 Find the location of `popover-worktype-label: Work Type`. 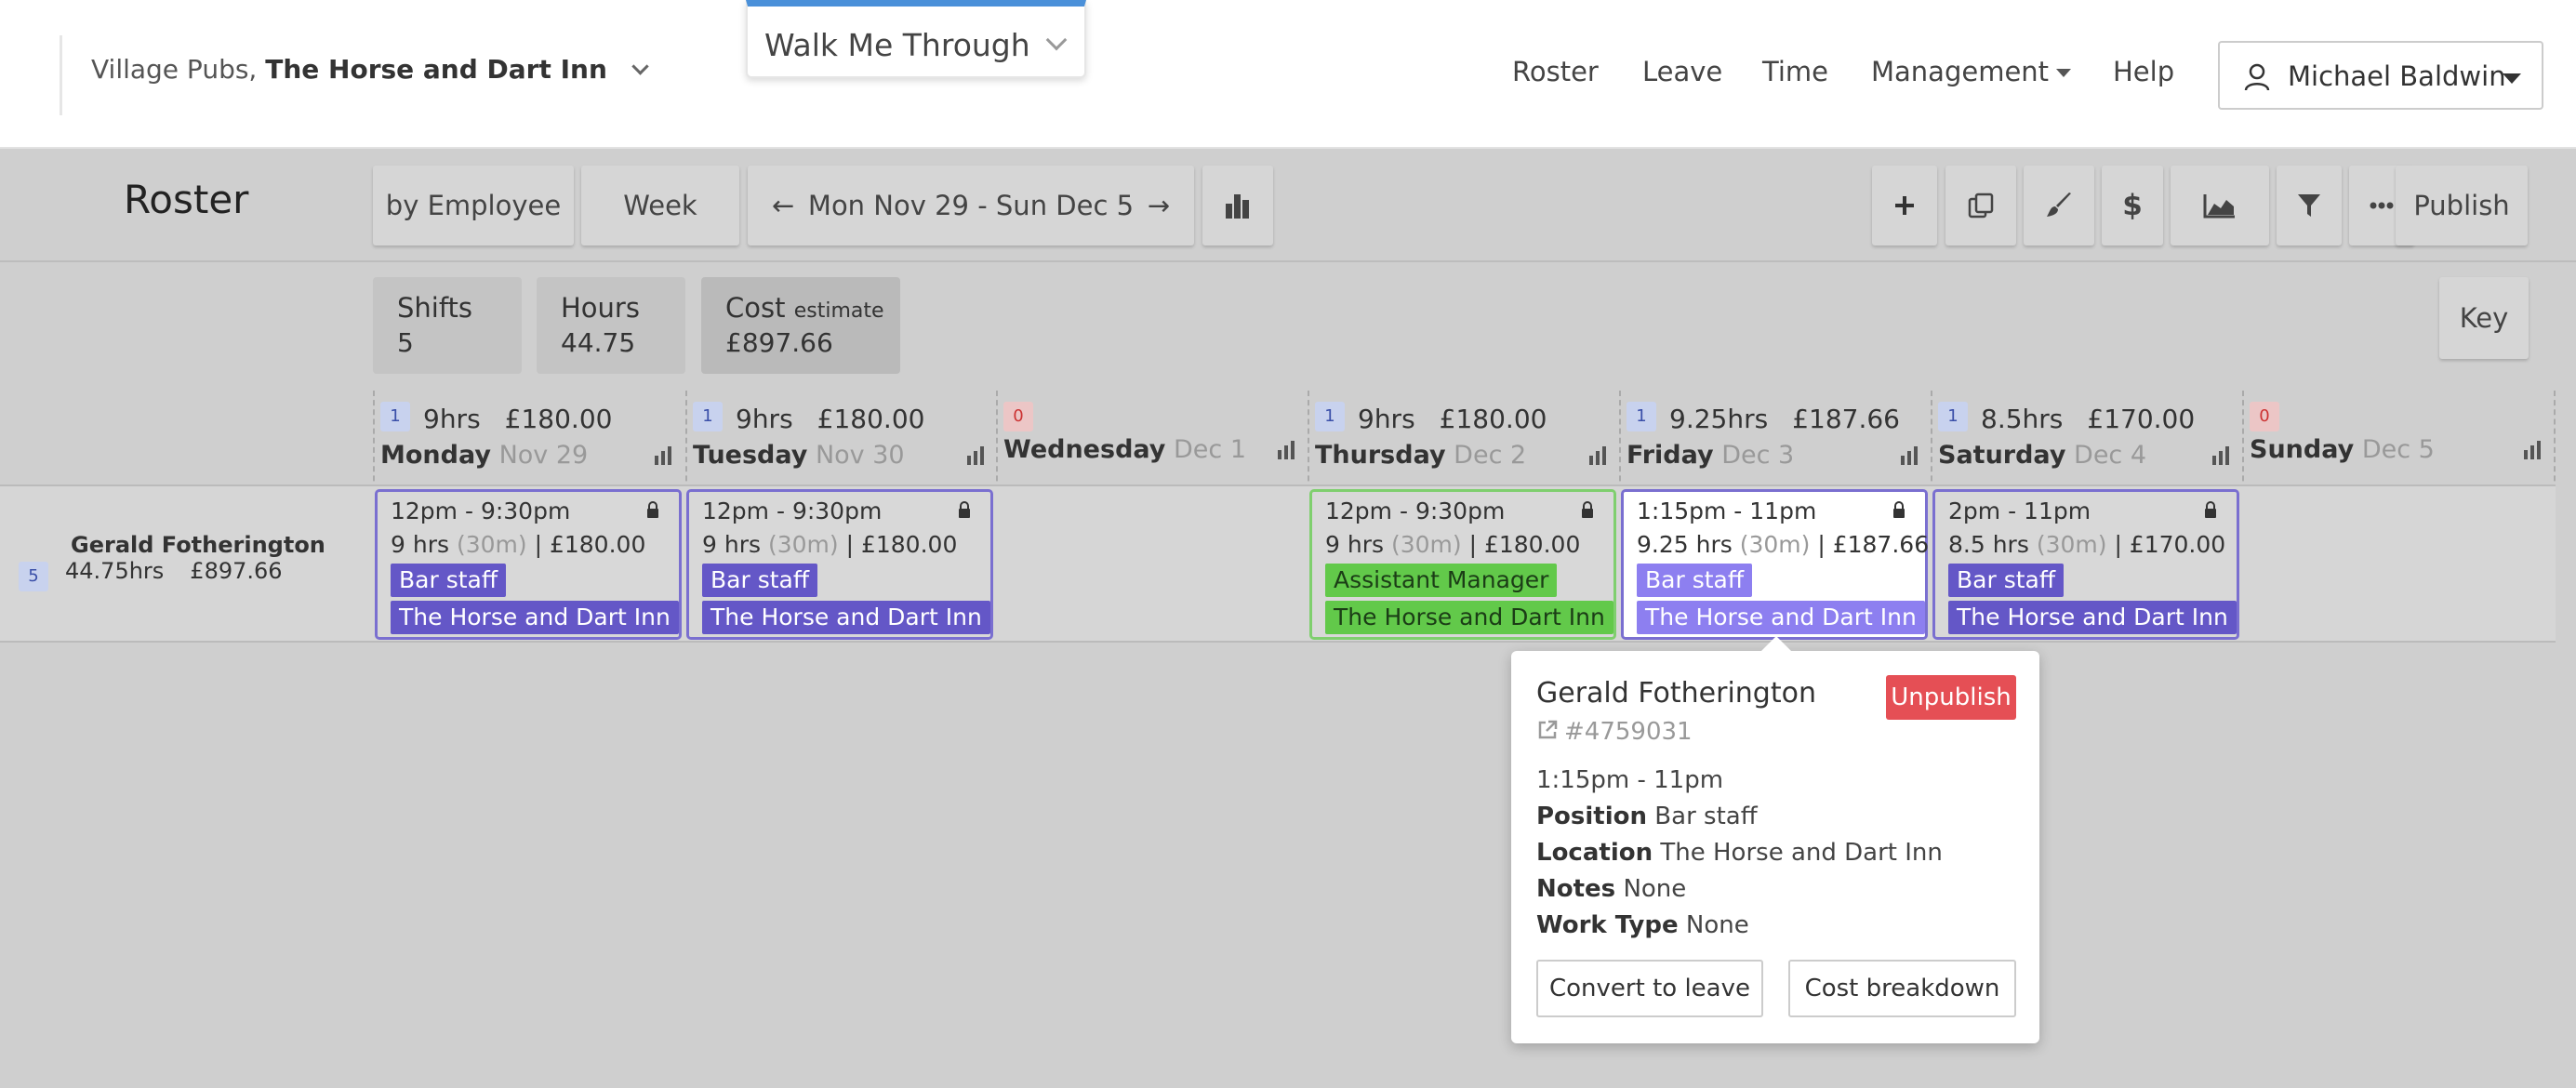

popover-worktype-label: Work Type is located at coordinates (1607, 925).